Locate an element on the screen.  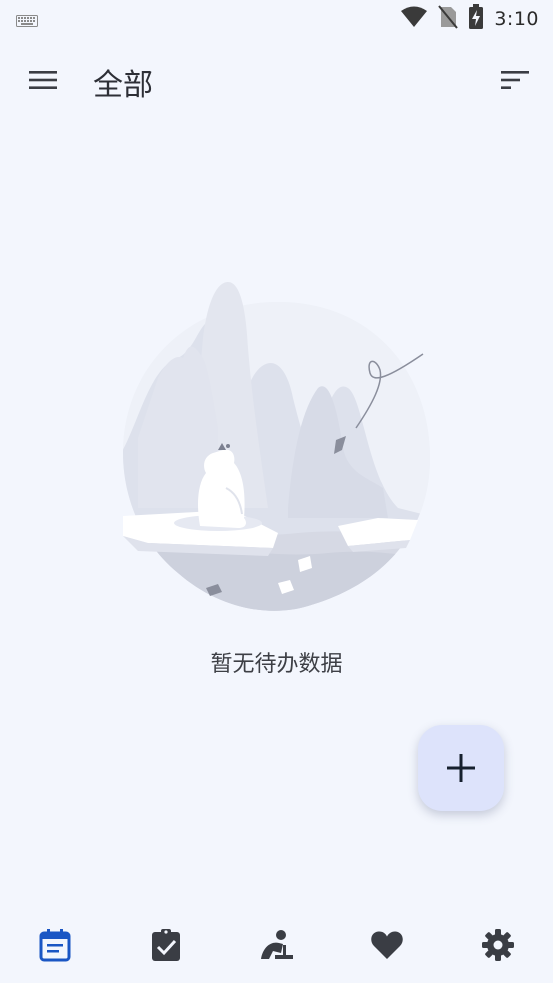
empty-state-message: 暂无待办数据 is located at coordinates (276, 664).